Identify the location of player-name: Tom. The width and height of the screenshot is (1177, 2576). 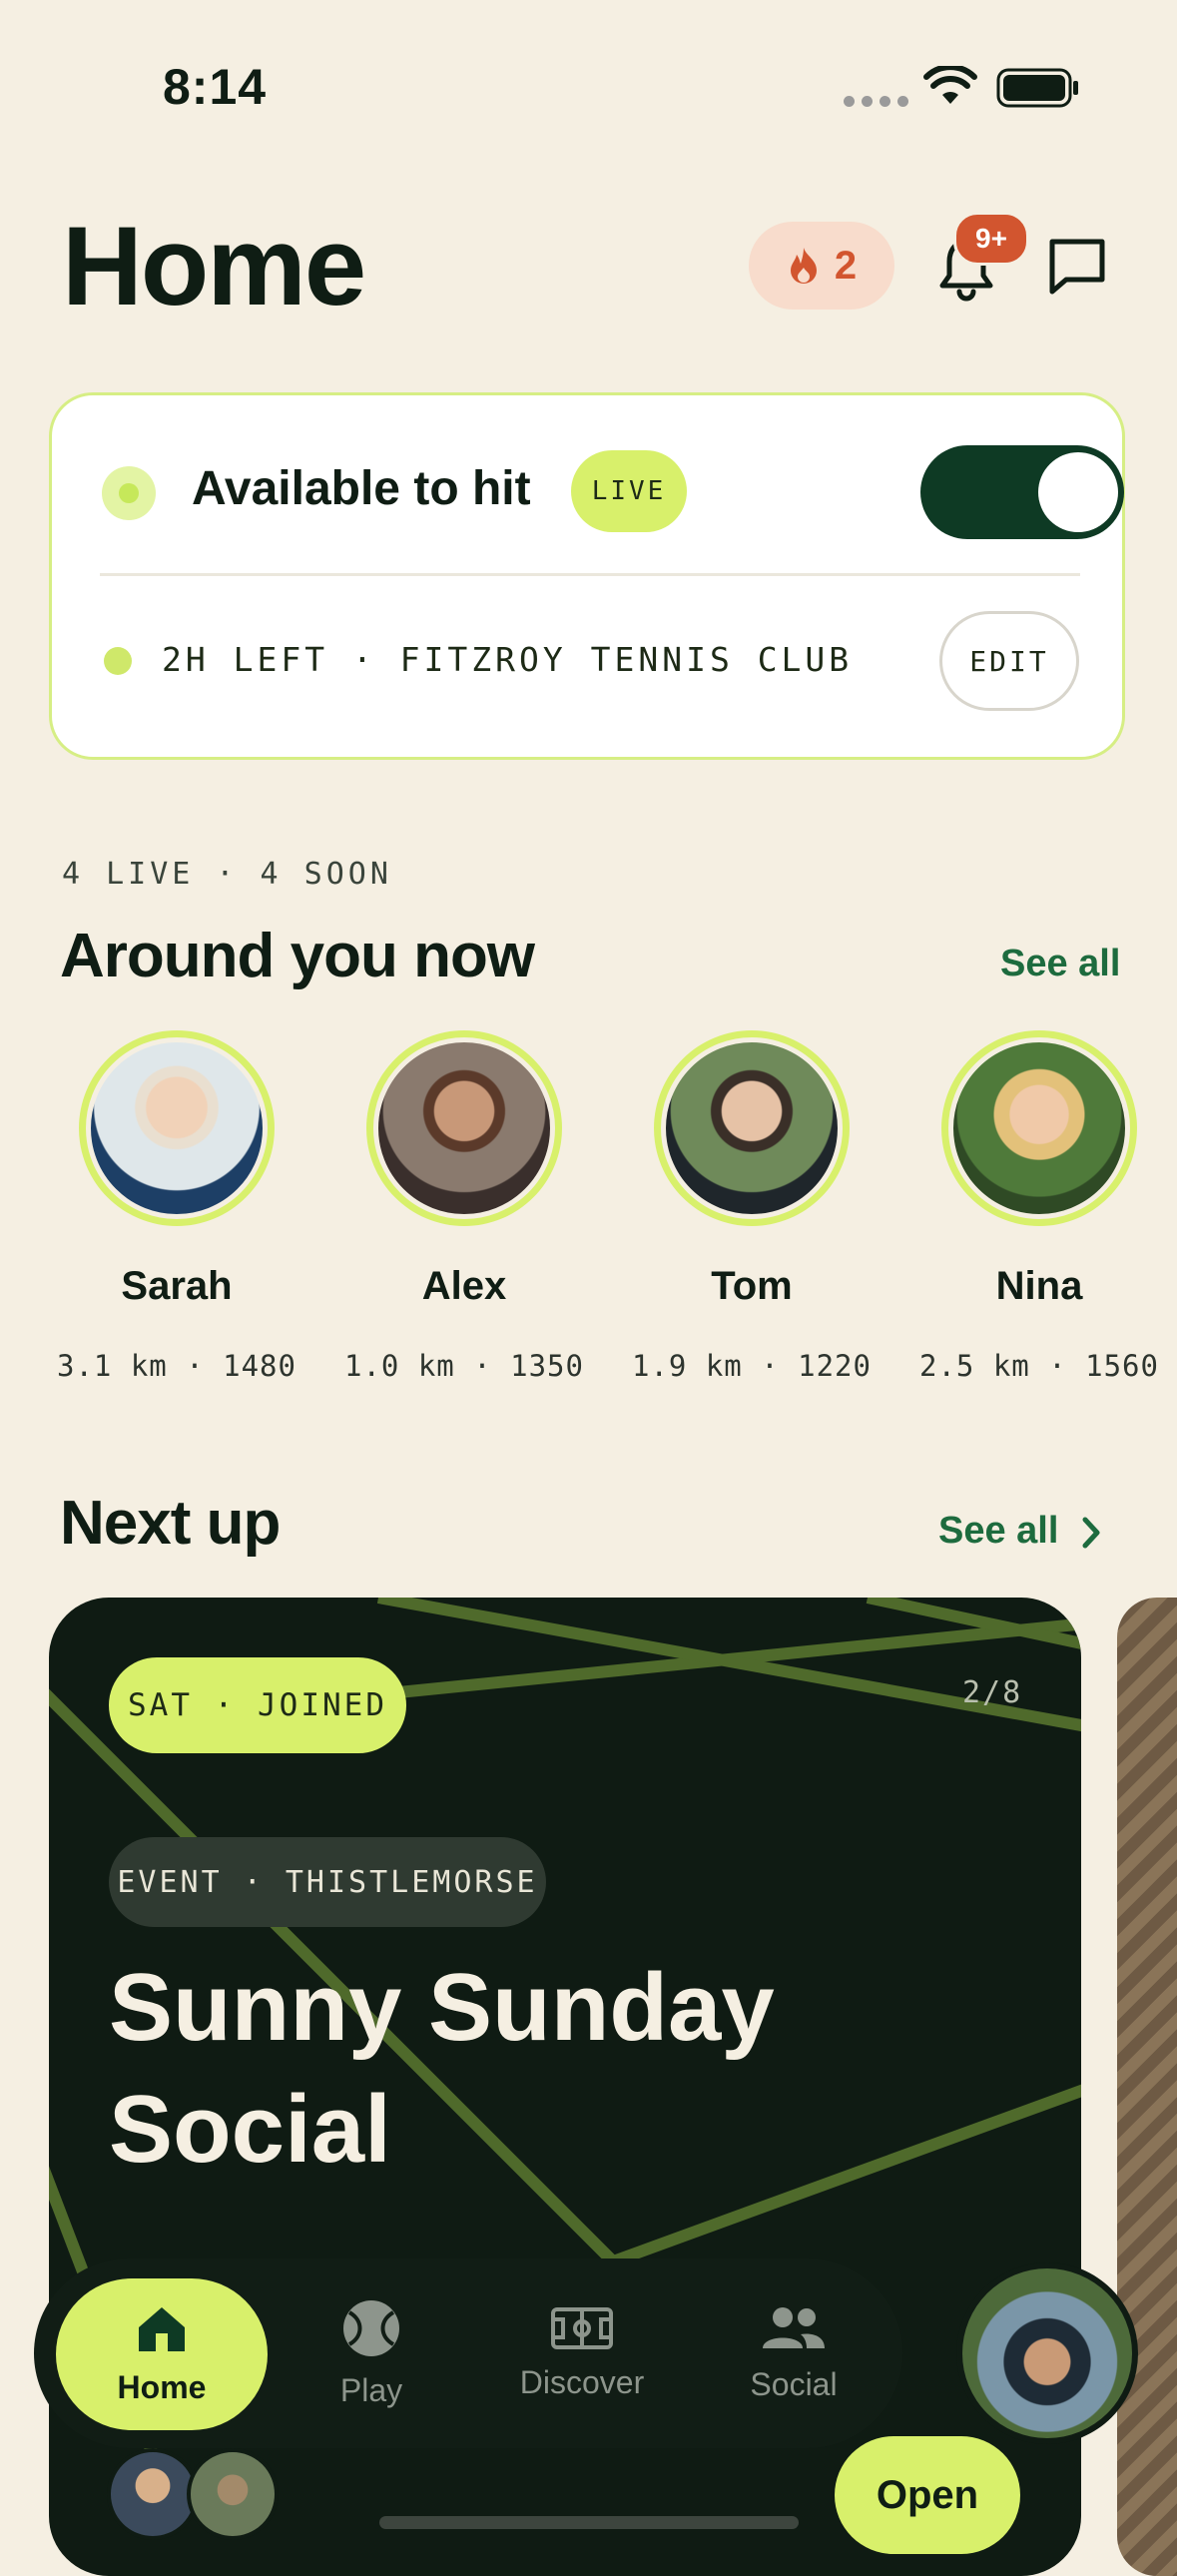
(752, 1286).